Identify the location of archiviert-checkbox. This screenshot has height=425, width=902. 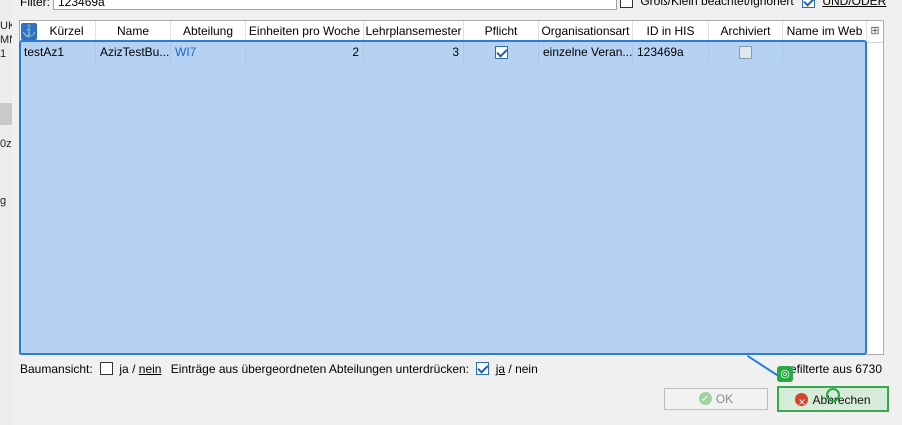
(745, 53).